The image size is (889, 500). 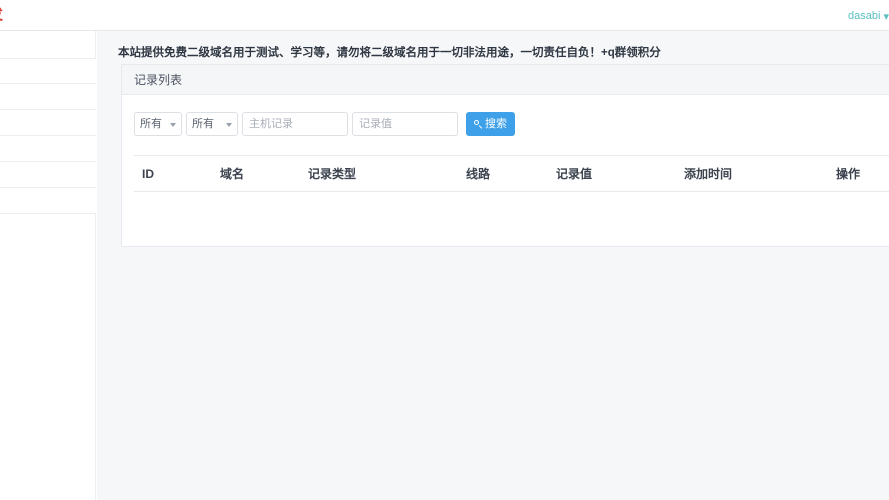 I want to click on sidebar-item-5: 帮助文档, so click(x=48, y=175).